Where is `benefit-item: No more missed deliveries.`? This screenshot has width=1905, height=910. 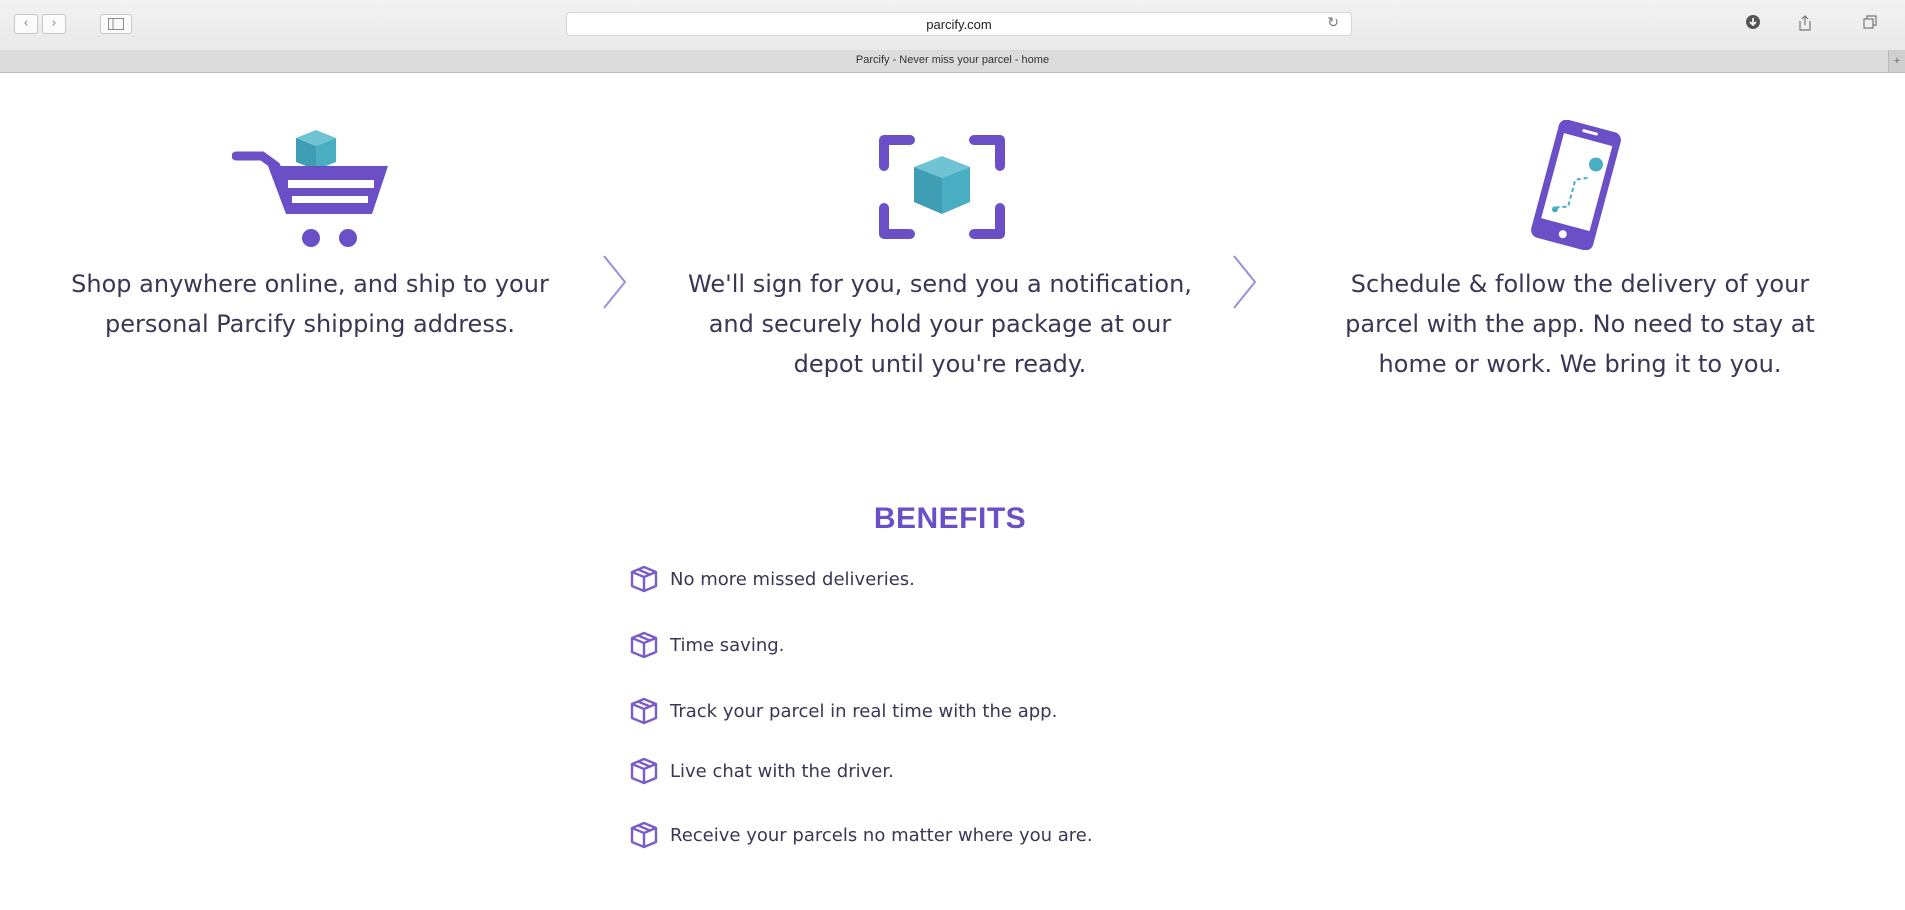 benefit-item: No more missed deliveries. is located at coordinates (771, 579).